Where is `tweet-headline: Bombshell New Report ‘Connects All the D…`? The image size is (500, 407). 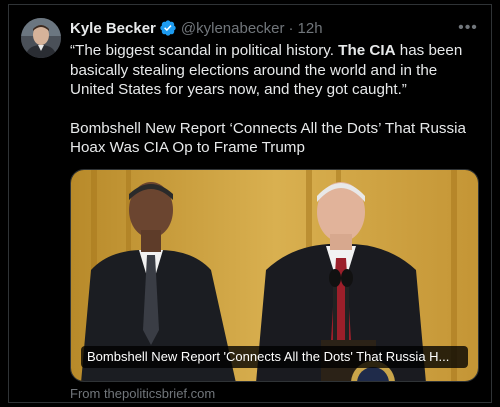 tweet-headline: Bombshell New Report ‘Connects All the D… is located at coordinates (268, 138).